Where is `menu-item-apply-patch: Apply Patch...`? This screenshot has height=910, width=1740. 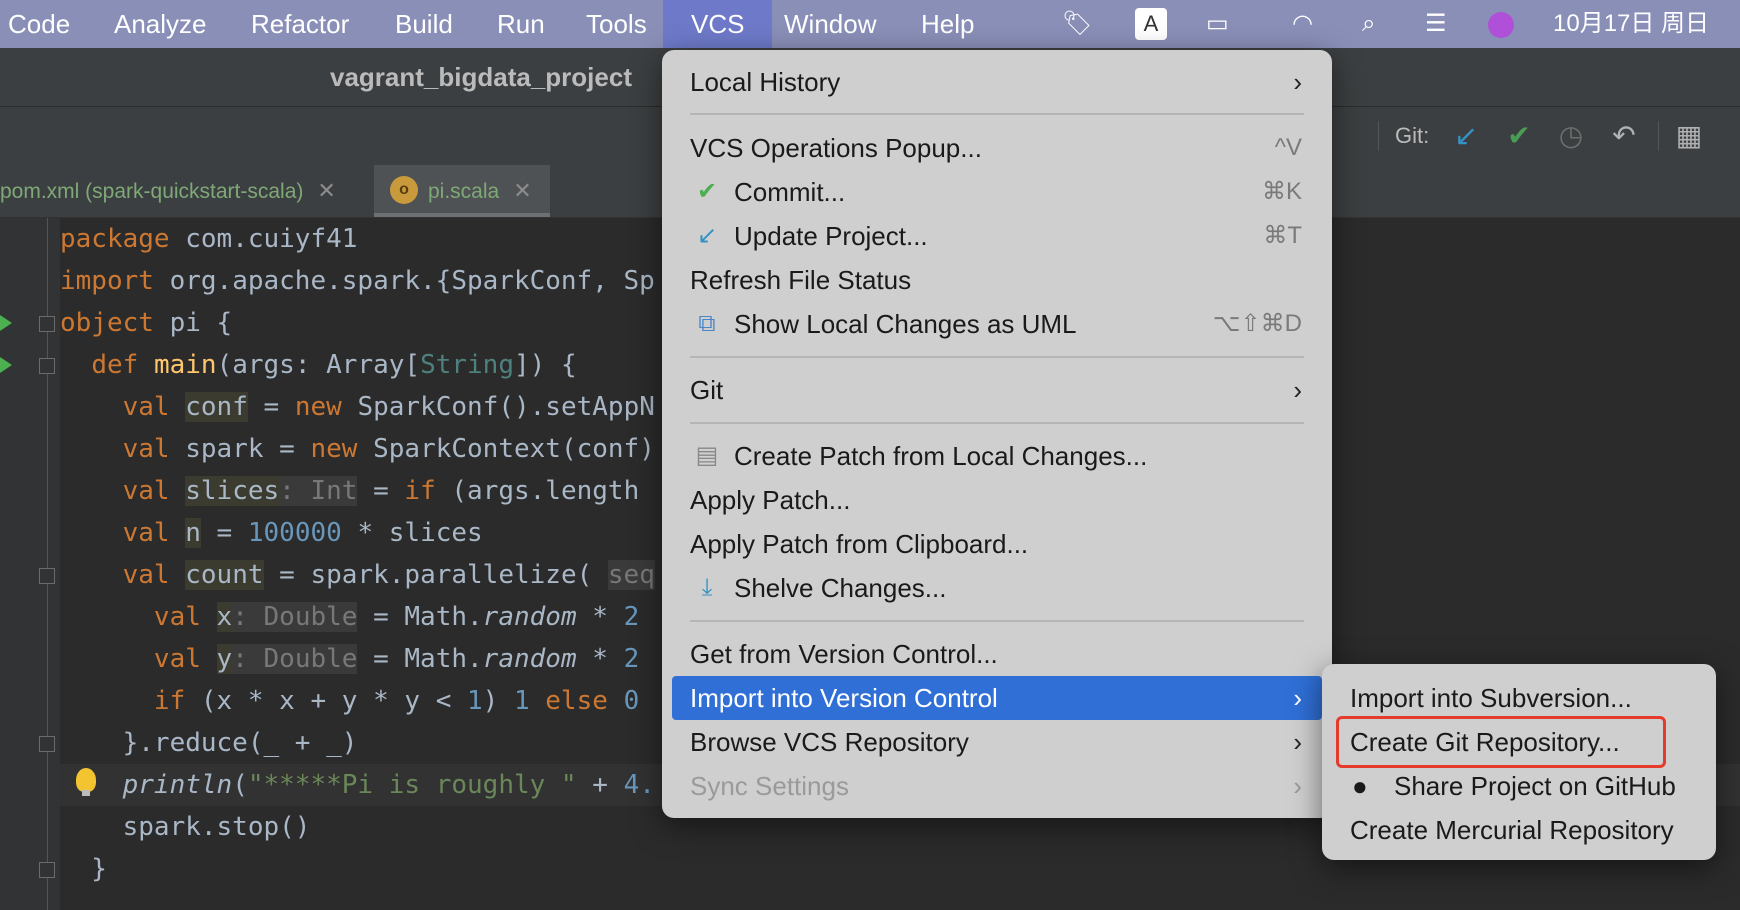
menu-item-apply-patch: Apply Patch... is located at coordinates (997, 500).